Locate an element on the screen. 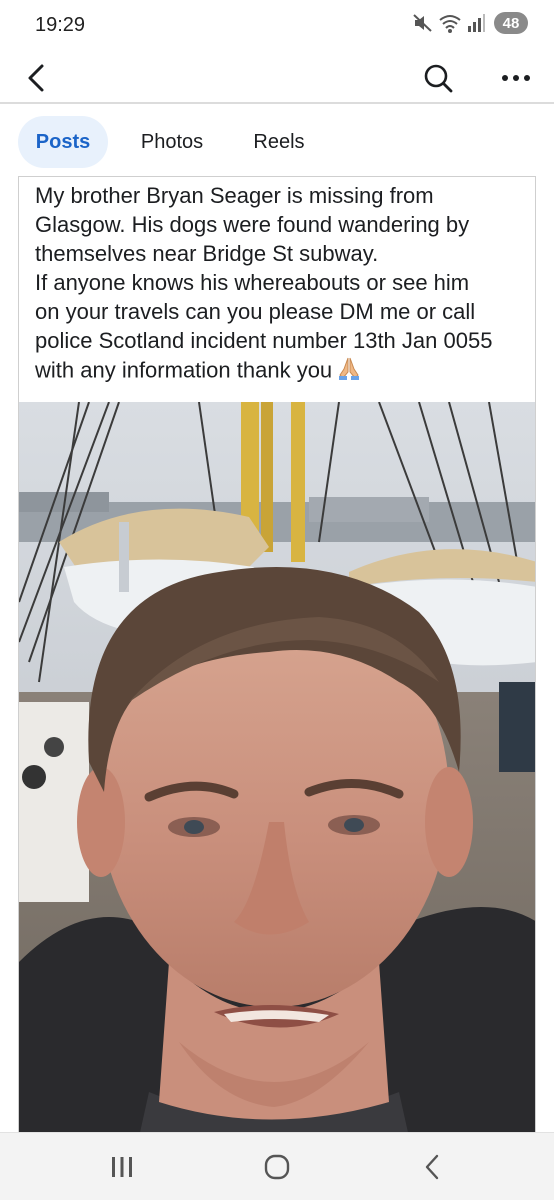 The height and width of the screenshot is (1200, 554). home-icon is located at coordinates (277, 1167).